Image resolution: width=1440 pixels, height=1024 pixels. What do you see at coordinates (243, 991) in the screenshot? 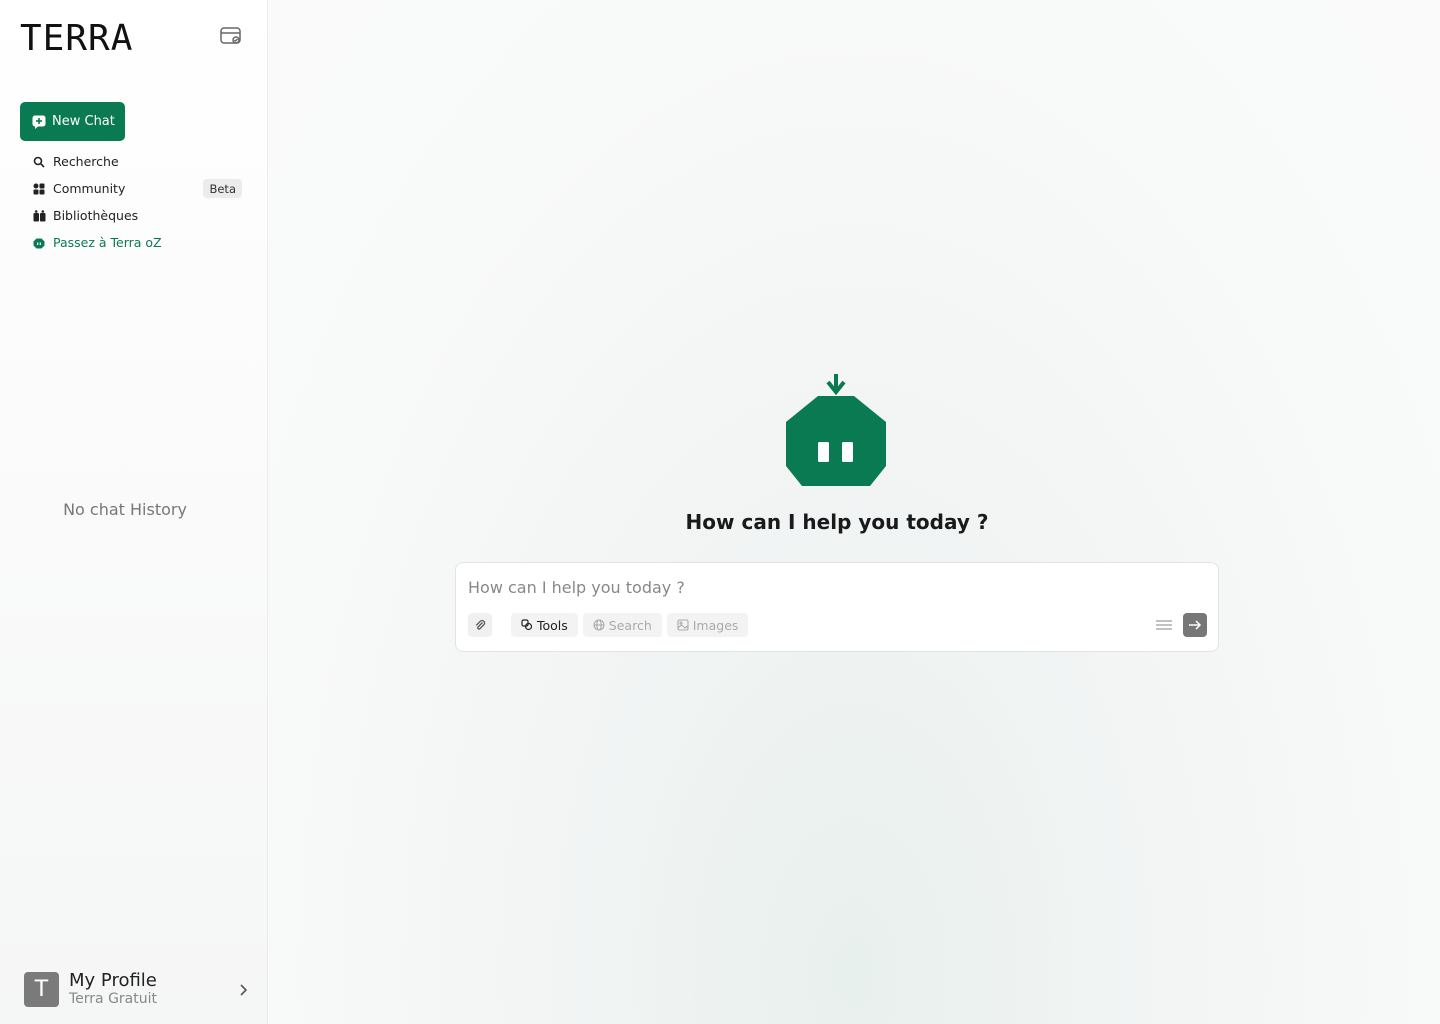
I see `chevron-right-icon` at bounding box center [243, 991].